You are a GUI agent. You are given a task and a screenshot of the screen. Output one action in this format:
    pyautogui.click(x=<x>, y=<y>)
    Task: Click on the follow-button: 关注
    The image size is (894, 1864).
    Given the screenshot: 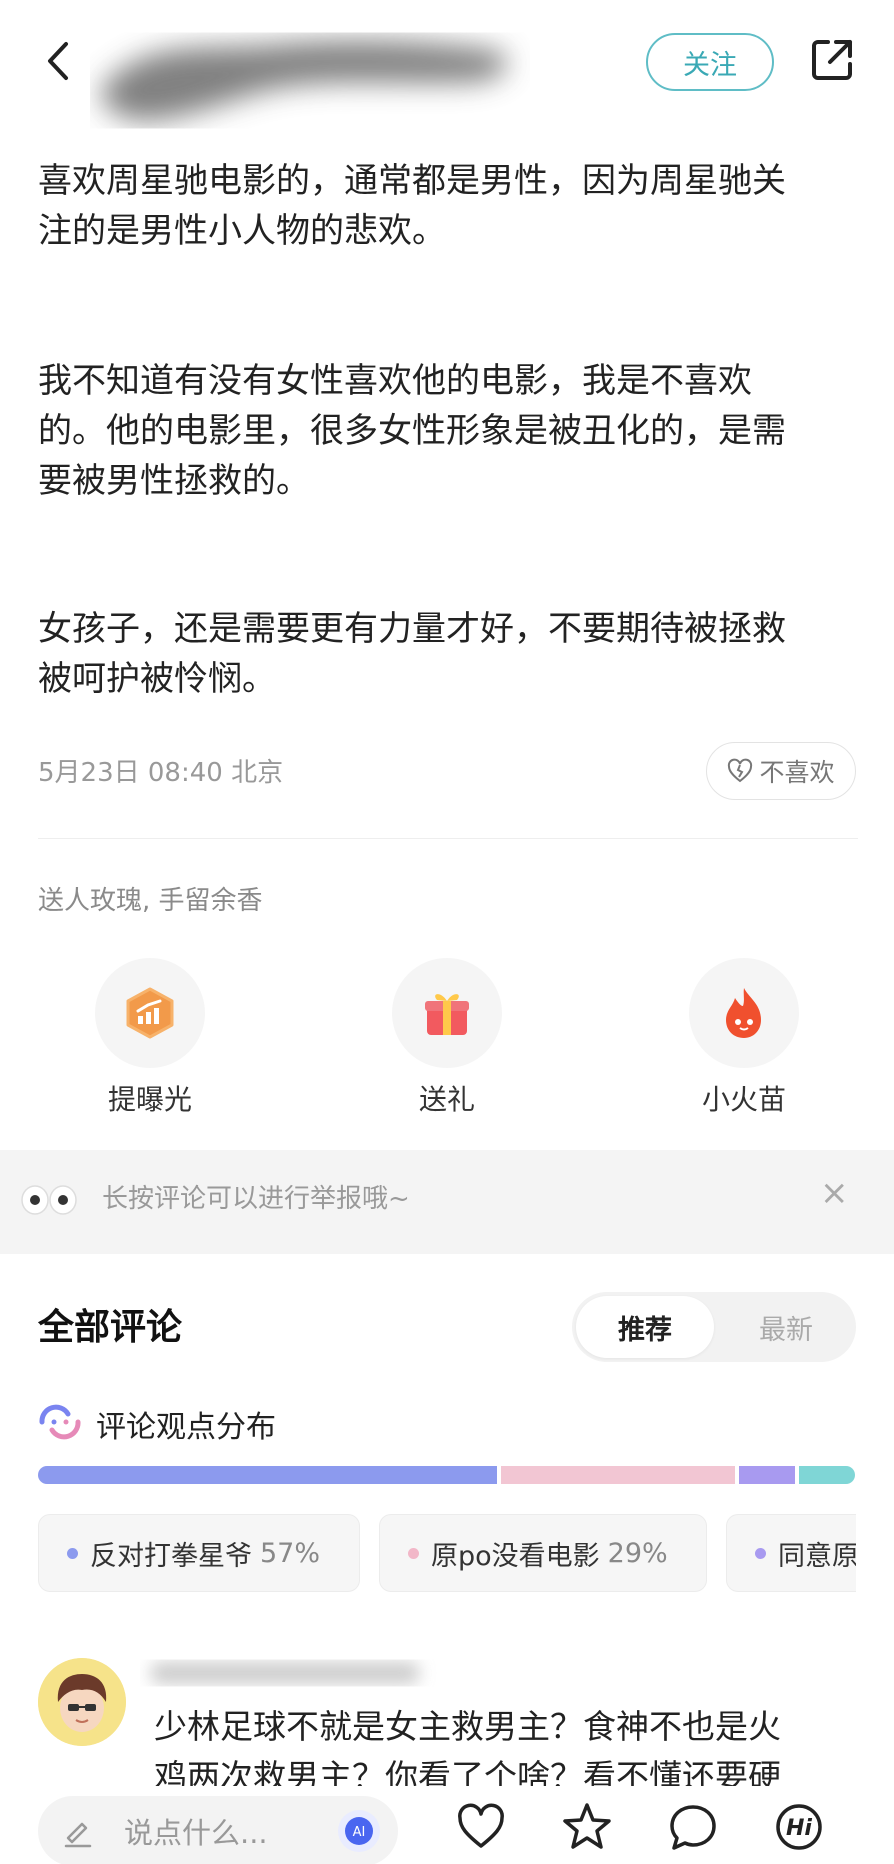 What is the action you would take?
    pyautogui.click(x=710, y=62)
    